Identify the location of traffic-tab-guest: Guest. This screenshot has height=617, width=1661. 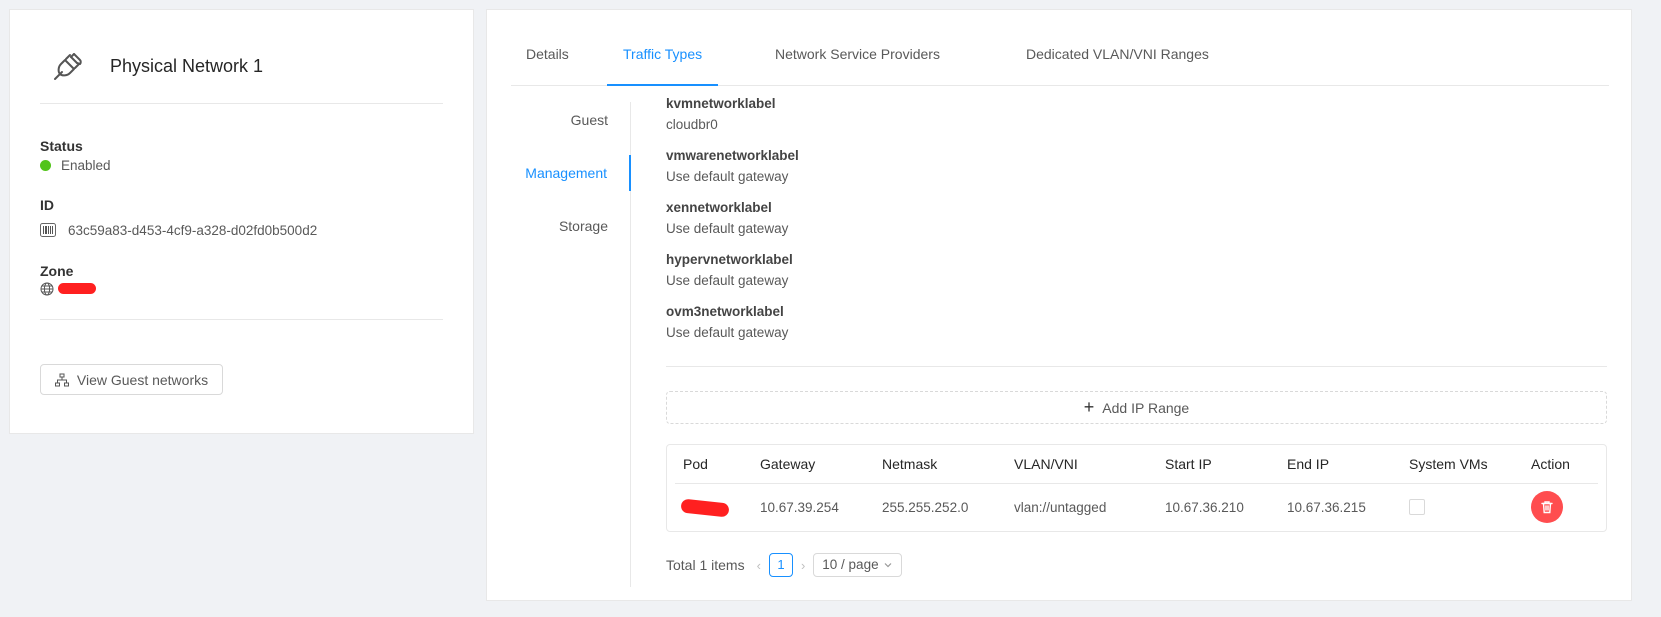
(575, 120).